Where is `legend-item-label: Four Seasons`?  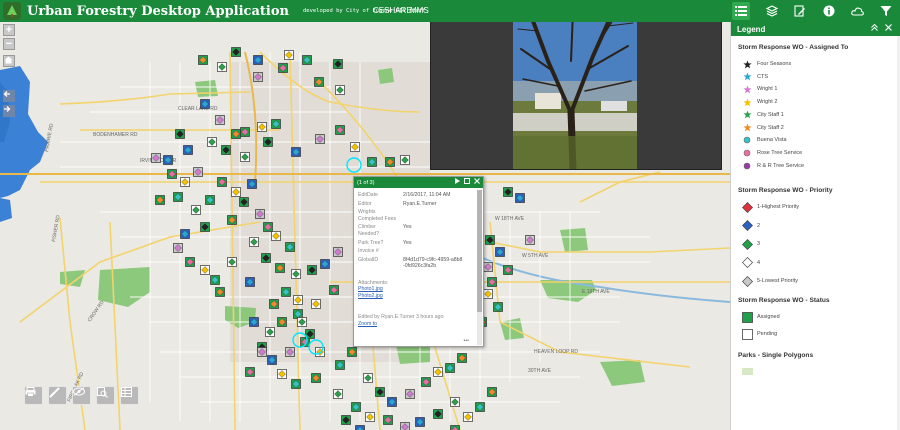 legend-item-label: Four Seasons is located at coordinates (774, 64).